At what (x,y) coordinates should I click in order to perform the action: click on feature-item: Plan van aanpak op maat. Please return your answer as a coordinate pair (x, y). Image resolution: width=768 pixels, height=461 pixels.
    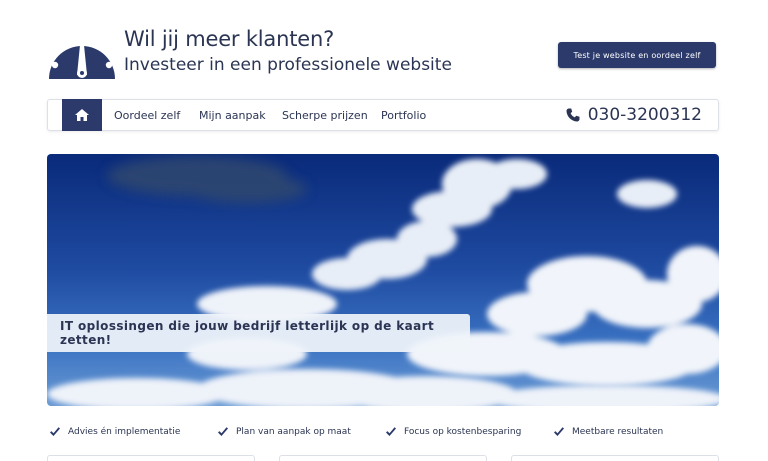
    Looking at the image, I should click on (284, 432).